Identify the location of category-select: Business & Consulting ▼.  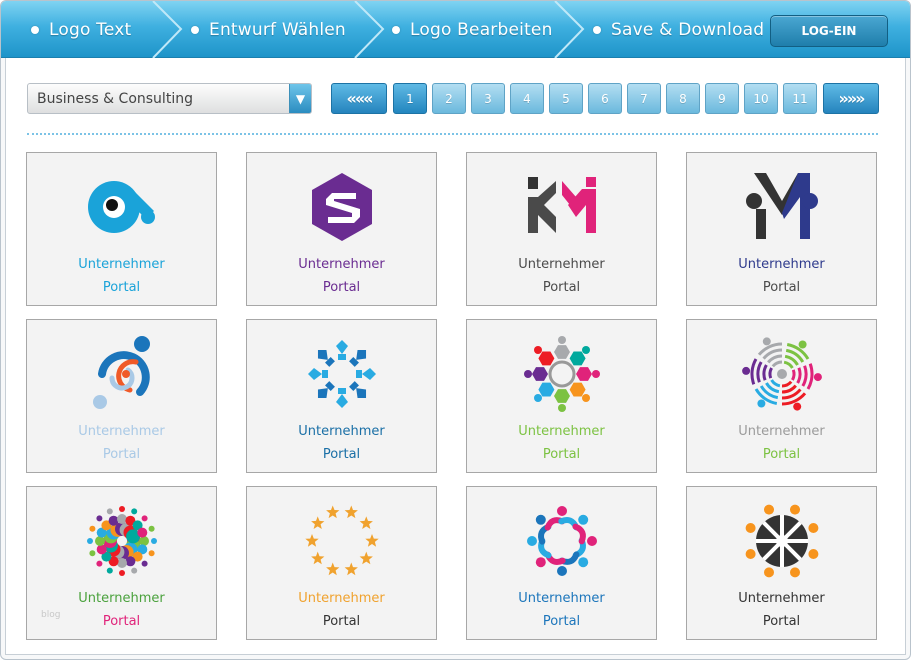
(169, 98).